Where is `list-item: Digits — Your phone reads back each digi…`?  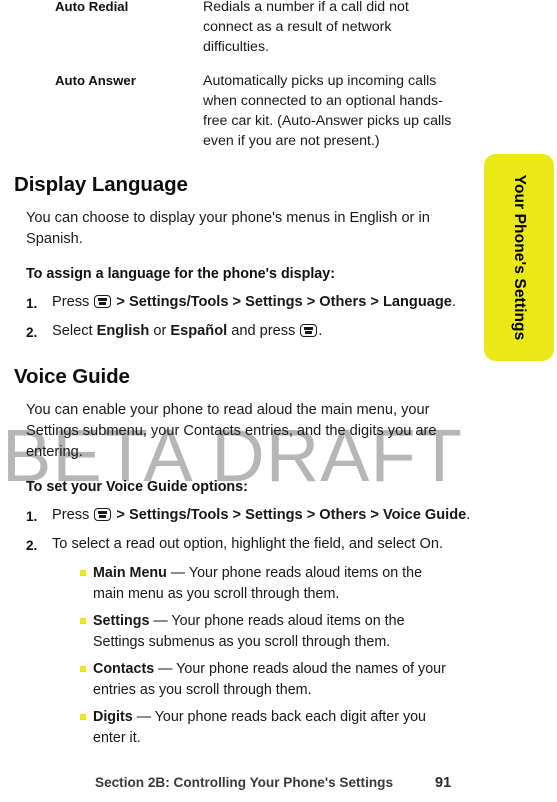 list-item: Digits — Your phone reads back each digi… is located at coordinates (266, 727).